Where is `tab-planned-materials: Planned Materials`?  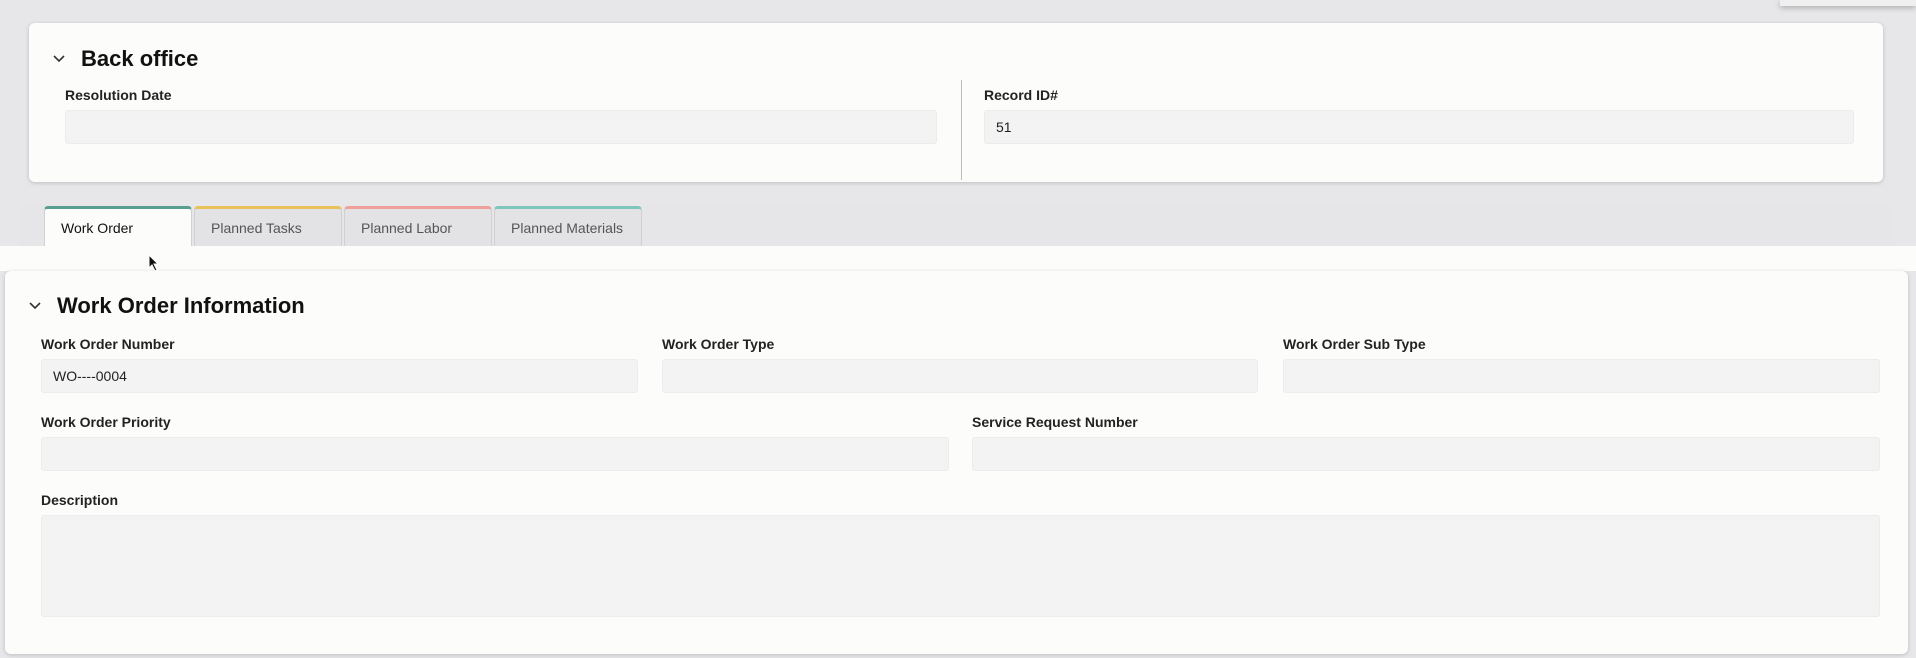
tab-planned-materials: Planned Materials is located at coordinates (568, 226).